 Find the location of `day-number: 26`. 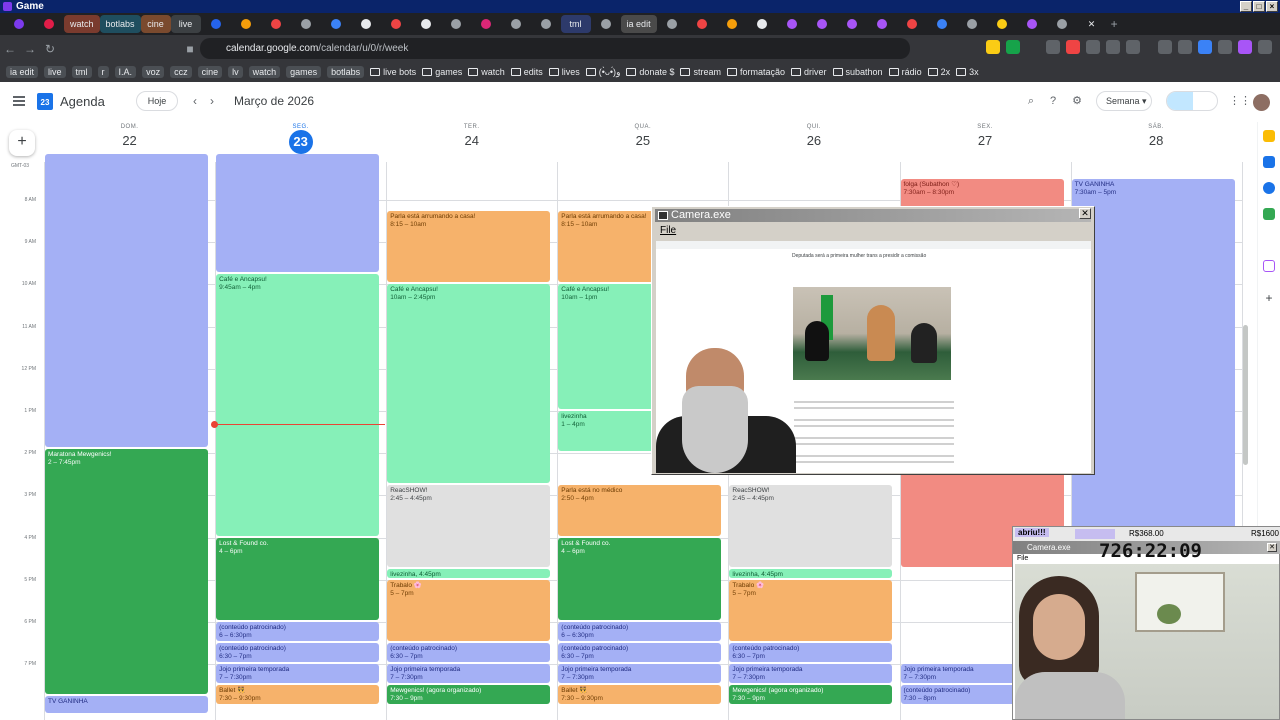

day-number: 26 is located at coordinates (813, 140).